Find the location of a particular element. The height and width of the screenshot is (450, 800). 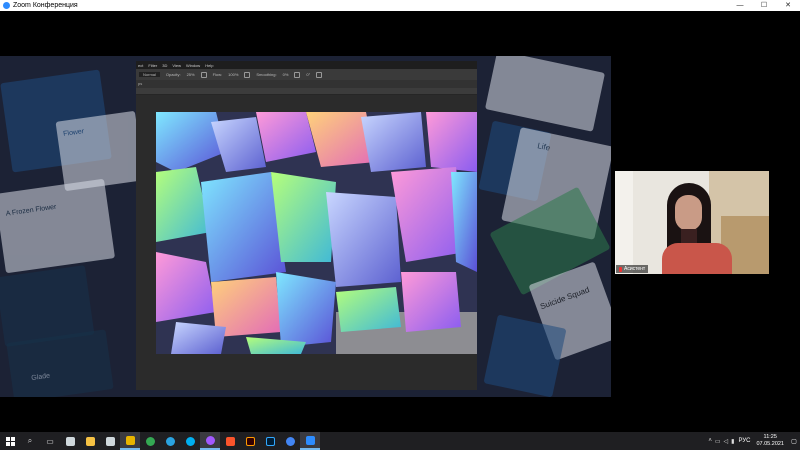

tray-icons: ˄ ▭ ◁ ▮ is located at coordinates (721, 441).